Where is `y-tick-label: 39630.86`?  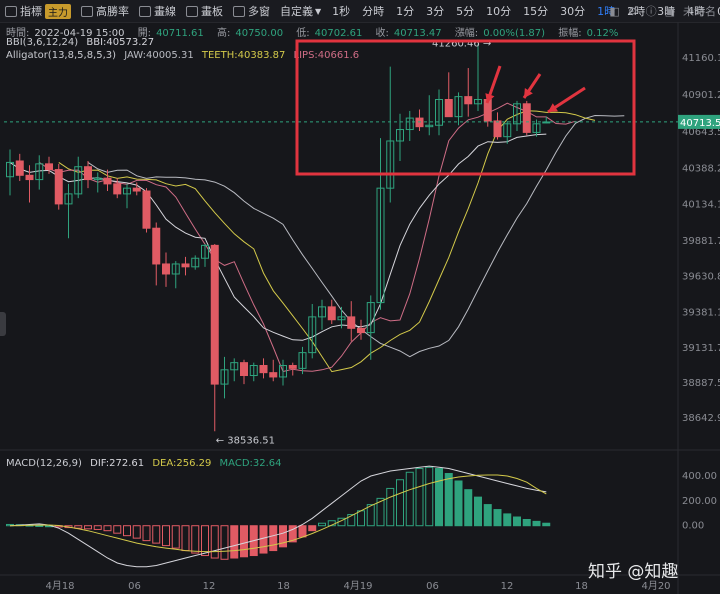
y-tick-label: 39630.86 is located at coordinates (701, 277).